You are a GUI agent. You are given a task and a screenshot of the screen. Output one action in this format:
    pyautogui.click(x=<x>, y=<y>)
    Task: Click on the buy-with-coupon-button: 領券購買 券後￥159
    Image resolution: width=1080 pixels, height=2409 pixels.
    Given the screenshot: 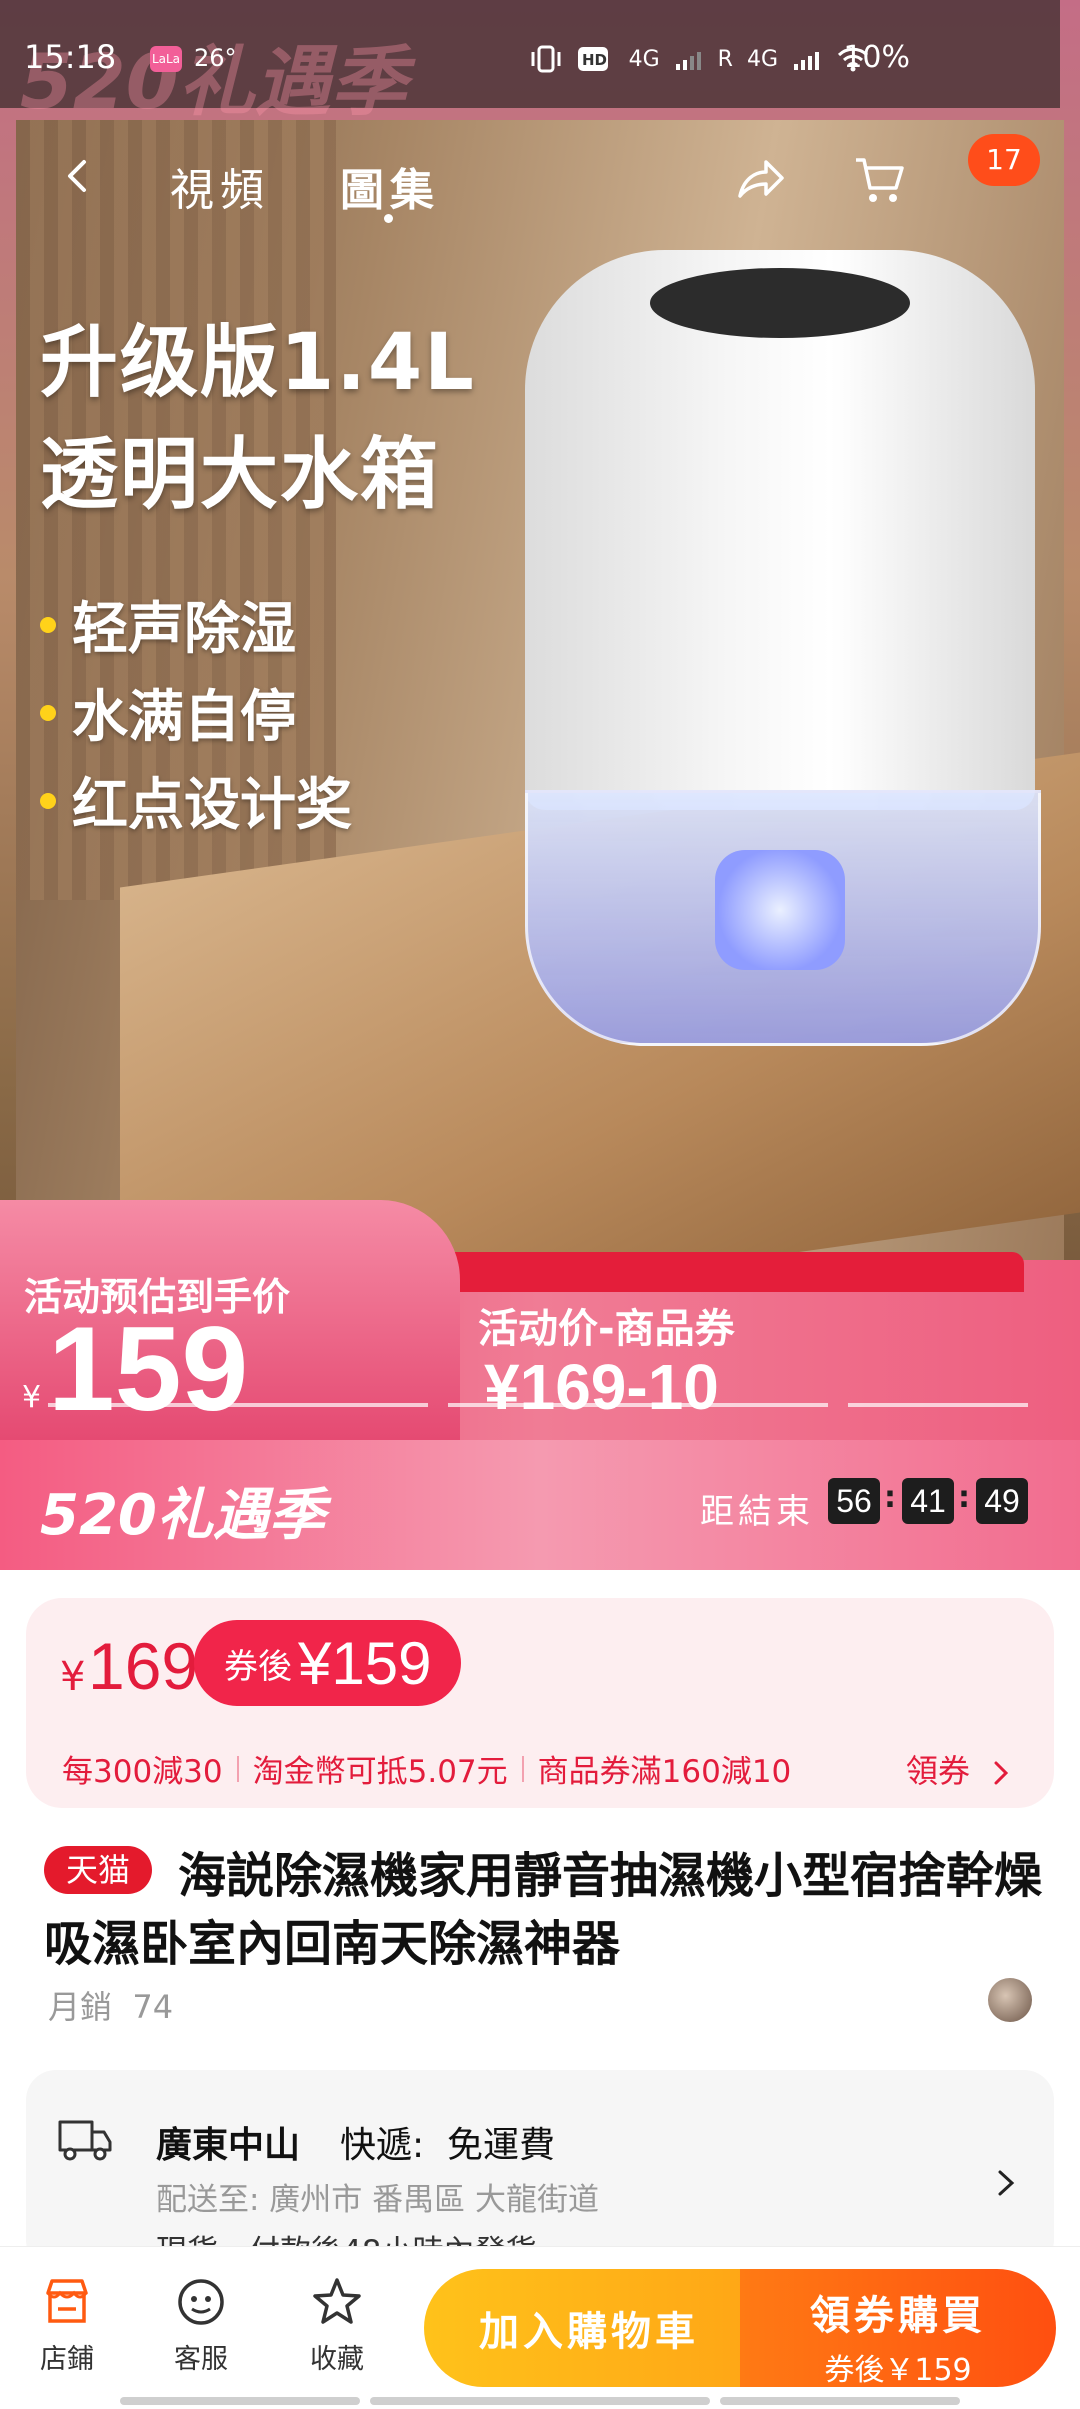 What is the action you would take?
    pyautogui.click(x=898, y=2328)
    